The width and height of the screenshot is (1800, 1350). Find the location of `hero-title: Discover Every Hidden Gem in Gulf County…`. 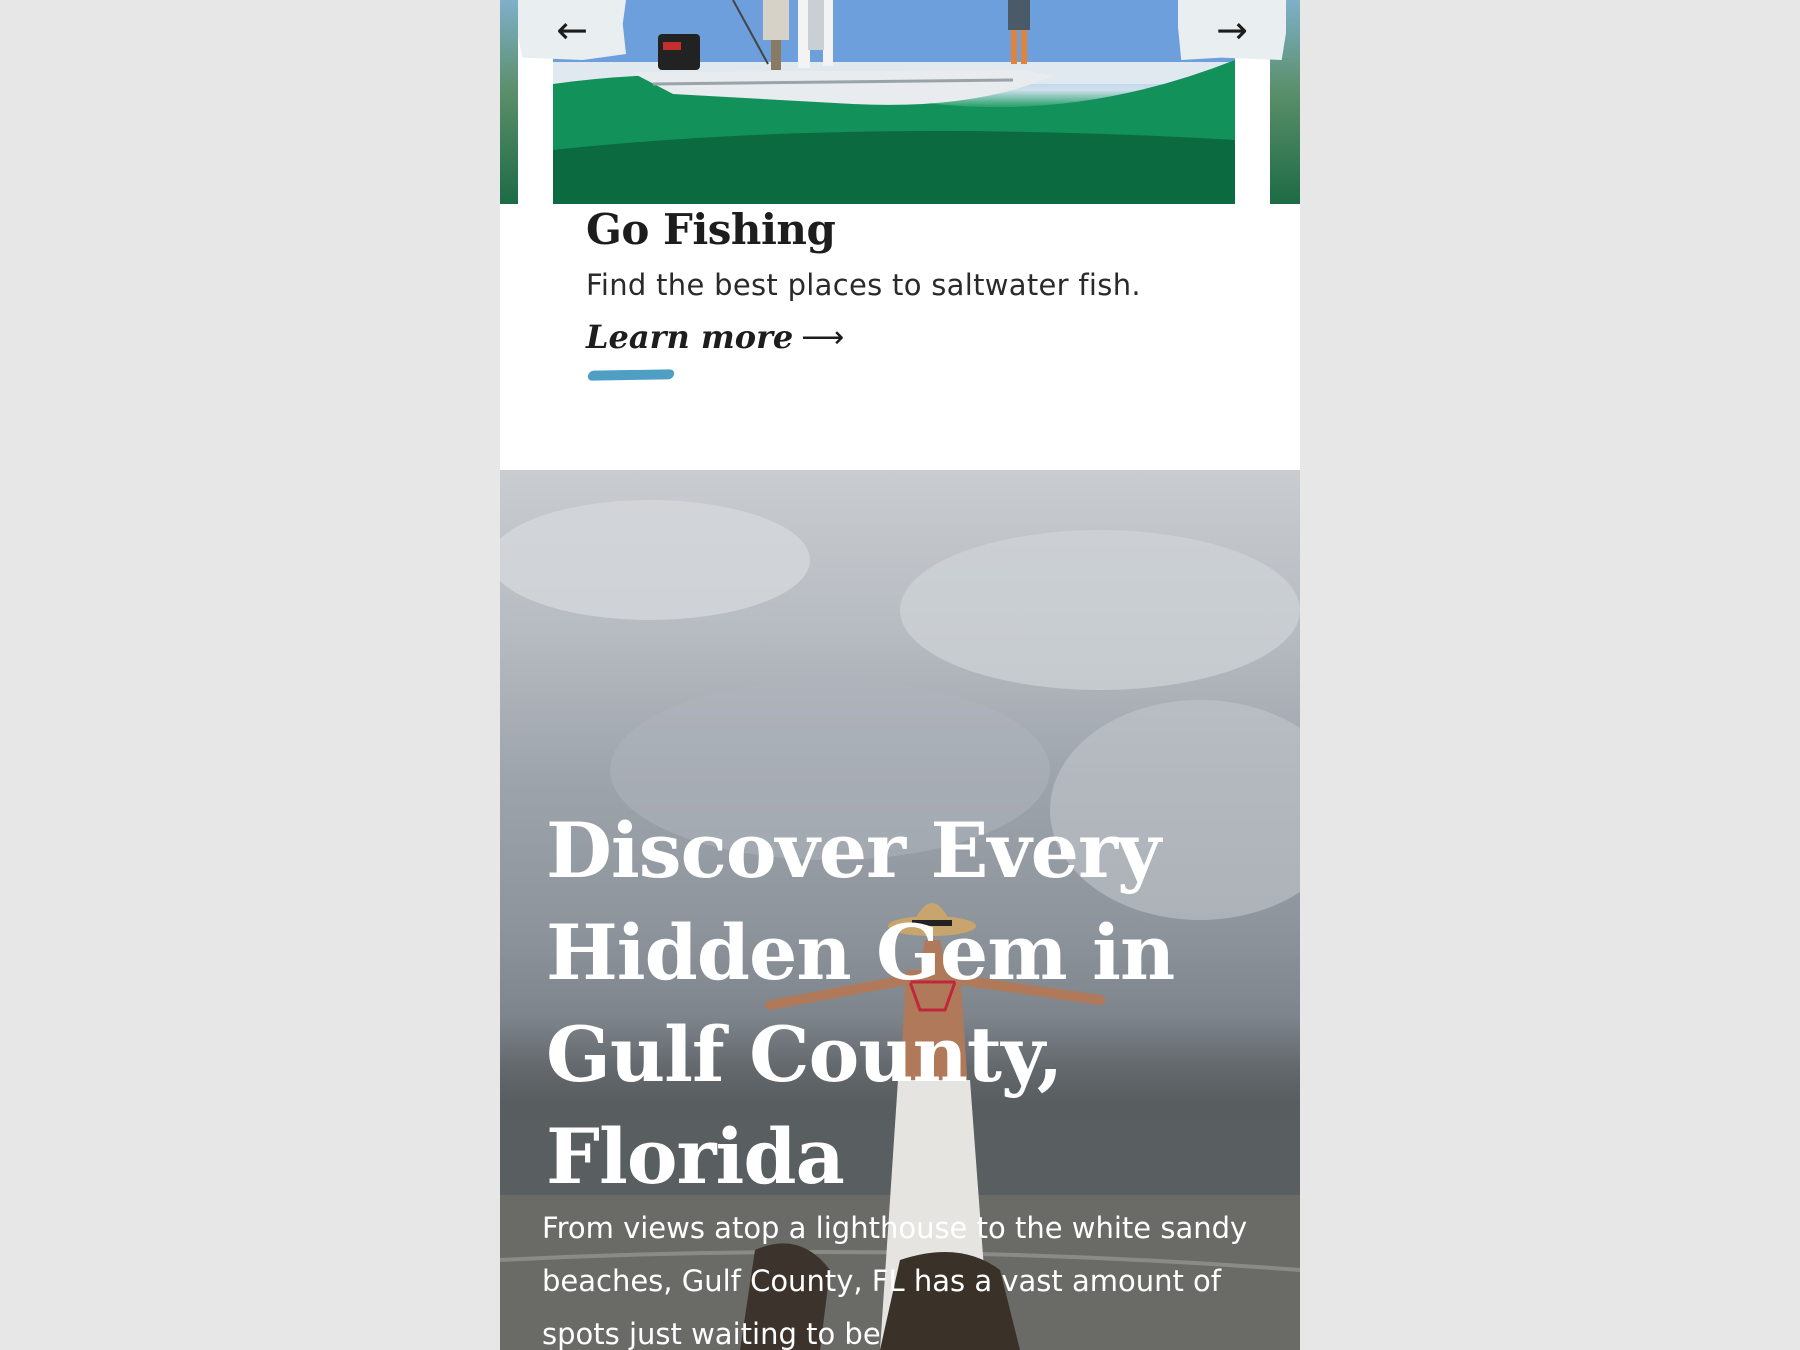

hero-title: Discover Every Hidden Gem in Gulf County… is located at coordinates (860, 1003).